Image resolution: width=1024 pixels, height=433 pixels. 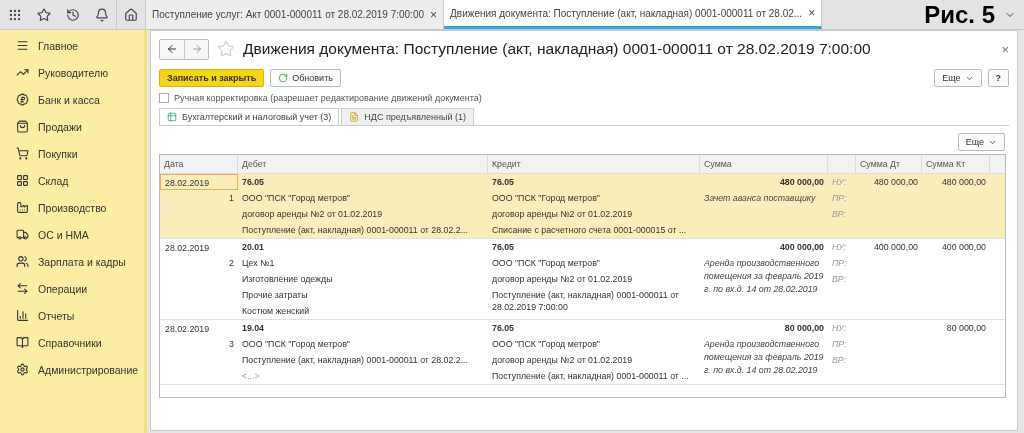 What do you see at coordinates (276, 311) in the screenshot?
I see `debit-cell-text: Костюм женский` at bounding box center [276, 311].